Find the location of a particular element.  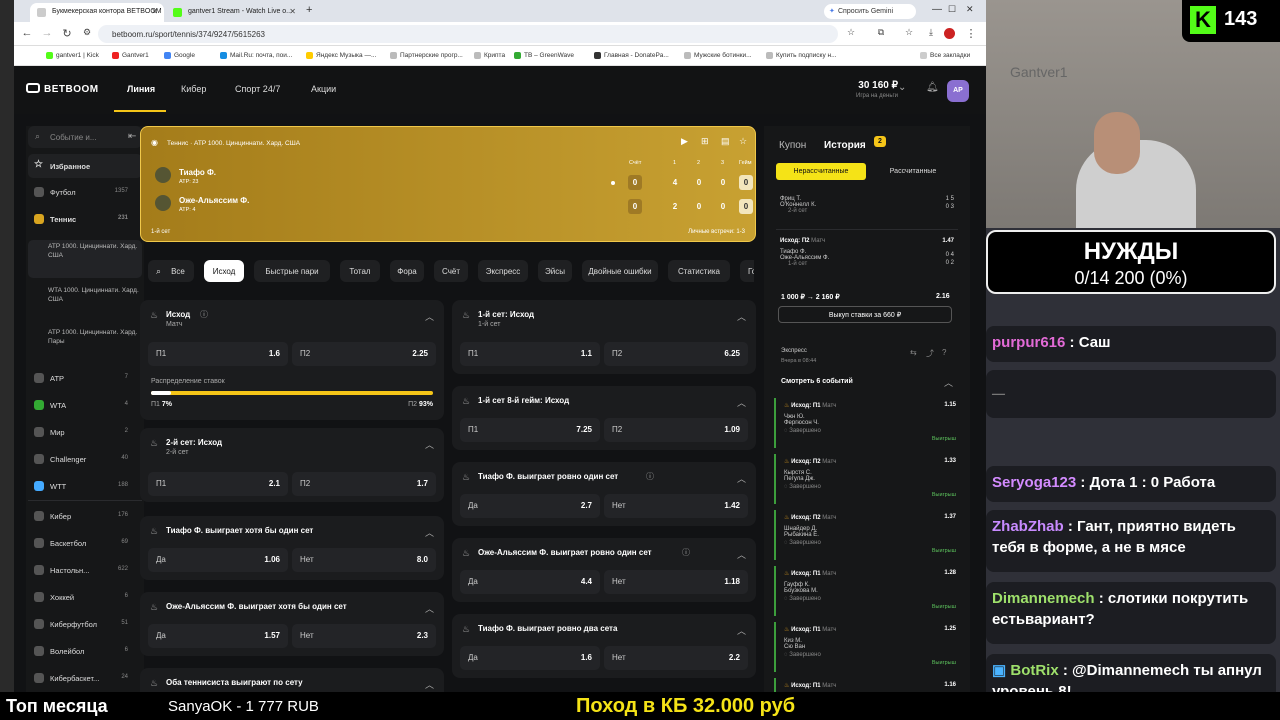

nav-sport-247: Спорт 24/7 is located at coordinates (257, 89).